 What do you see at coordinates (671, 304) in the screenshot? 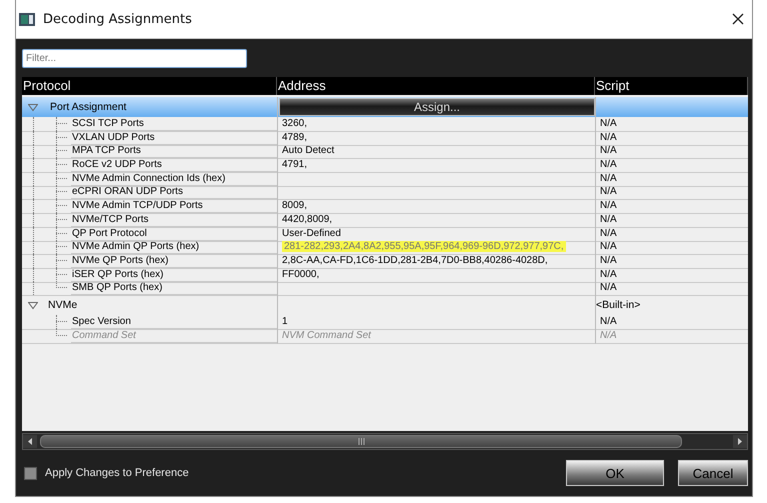
I see `table-cell: <Built-in>` at bounding box center [671, 304].